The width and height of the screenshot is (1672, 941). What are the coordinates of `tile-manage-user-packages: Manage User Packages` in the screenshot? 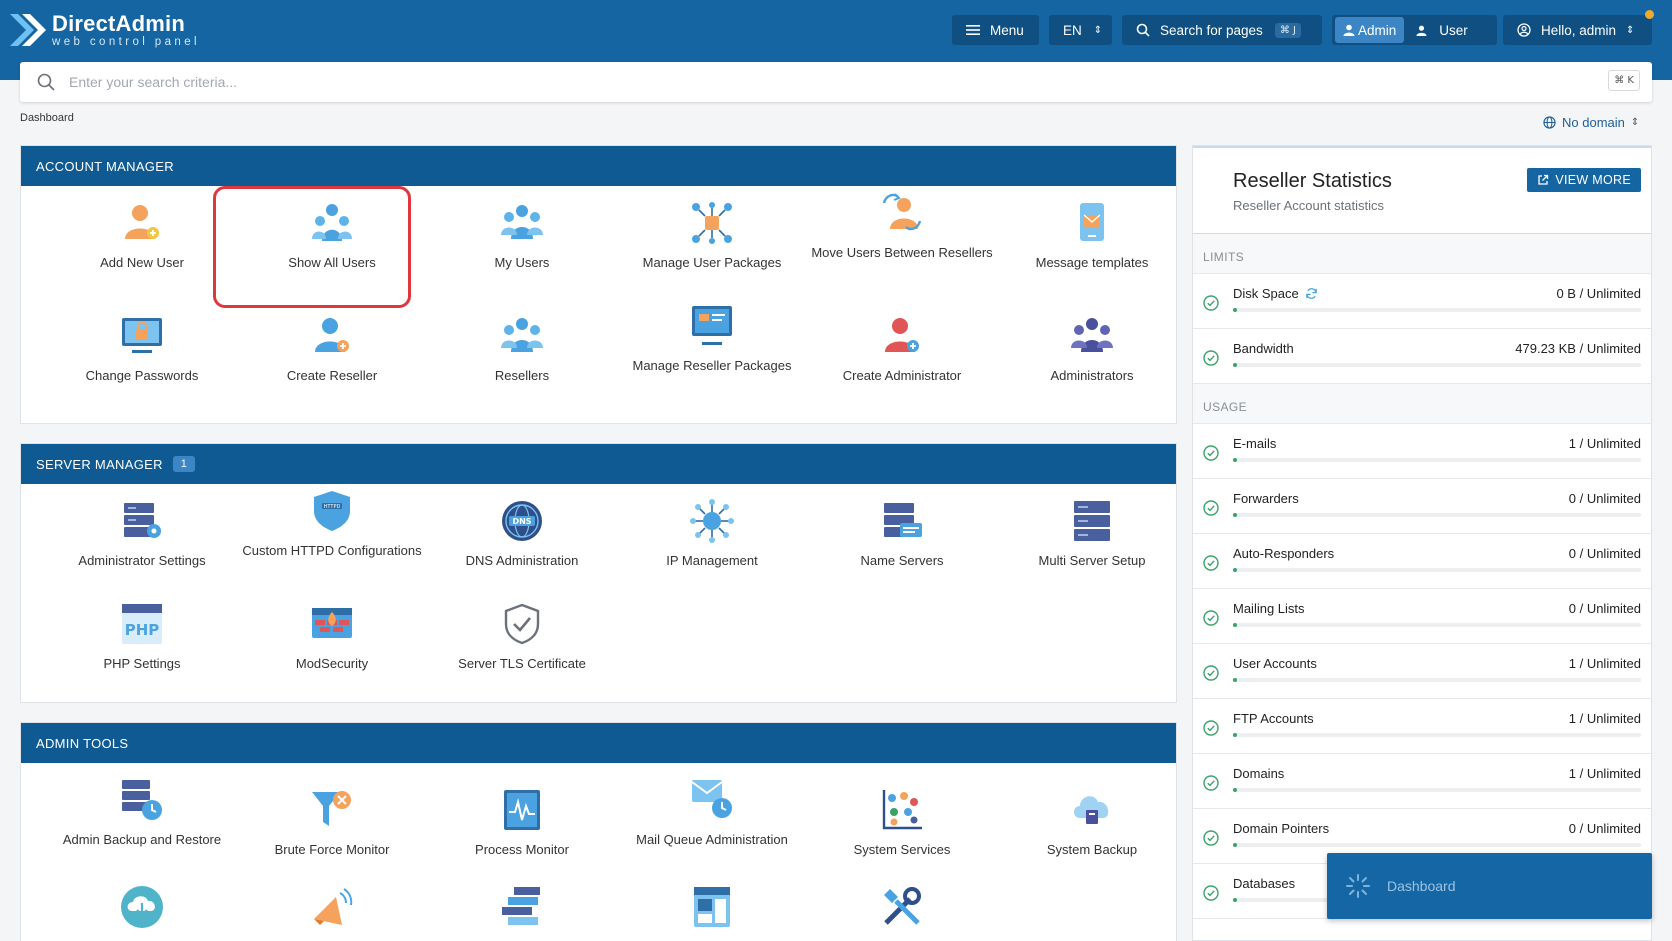 It's located at (712, 237).